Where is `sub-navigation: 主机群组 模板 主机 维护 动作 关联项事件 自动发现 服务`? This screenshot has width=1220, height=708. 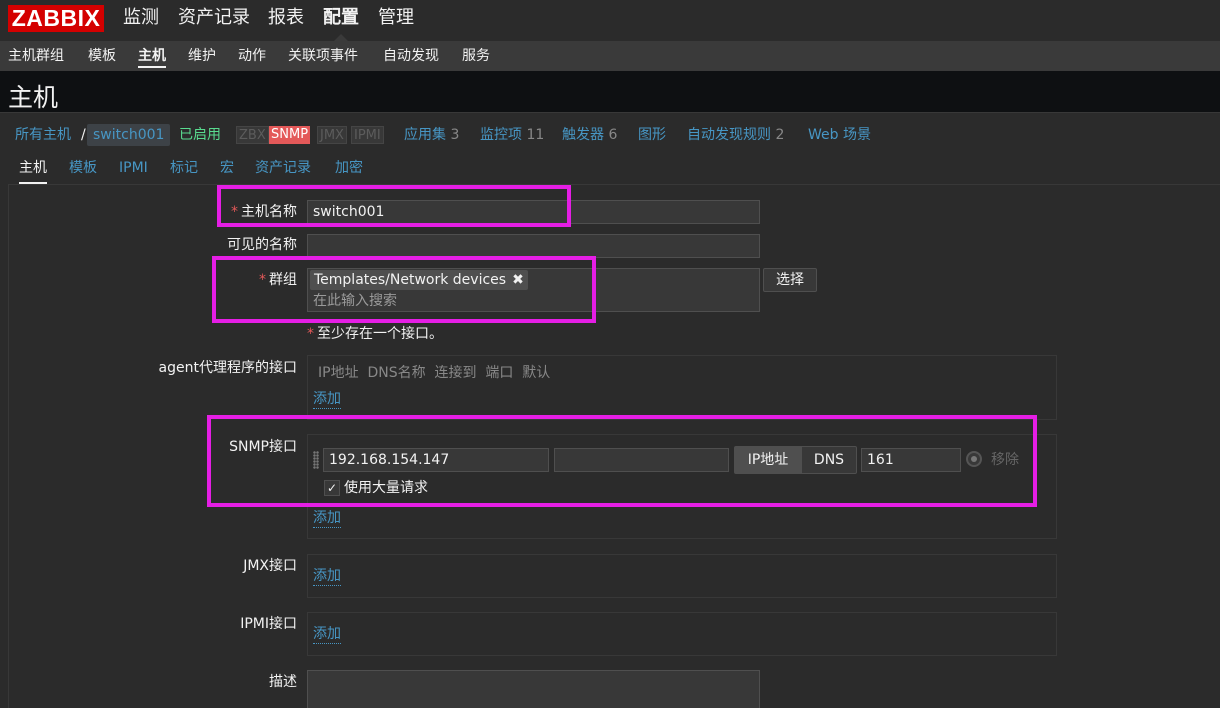
sub-navigation: 主机群组 模板 主机 维护 动作 关联项事件 自动发现 服务 is located at coordinates (610, 56).